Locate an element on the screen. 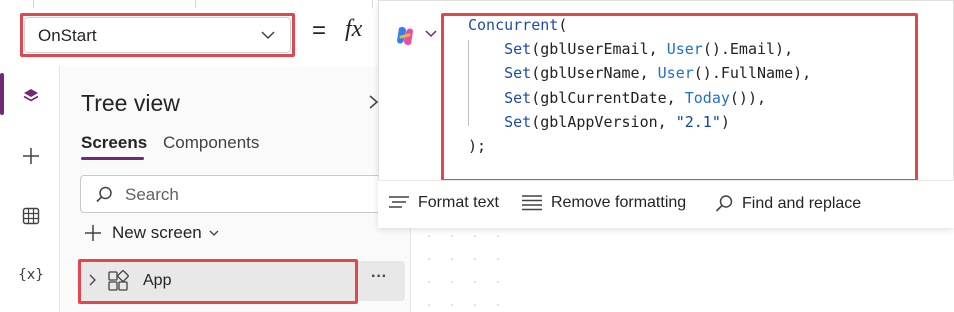  search-icon is located at coordinates (104, 197).